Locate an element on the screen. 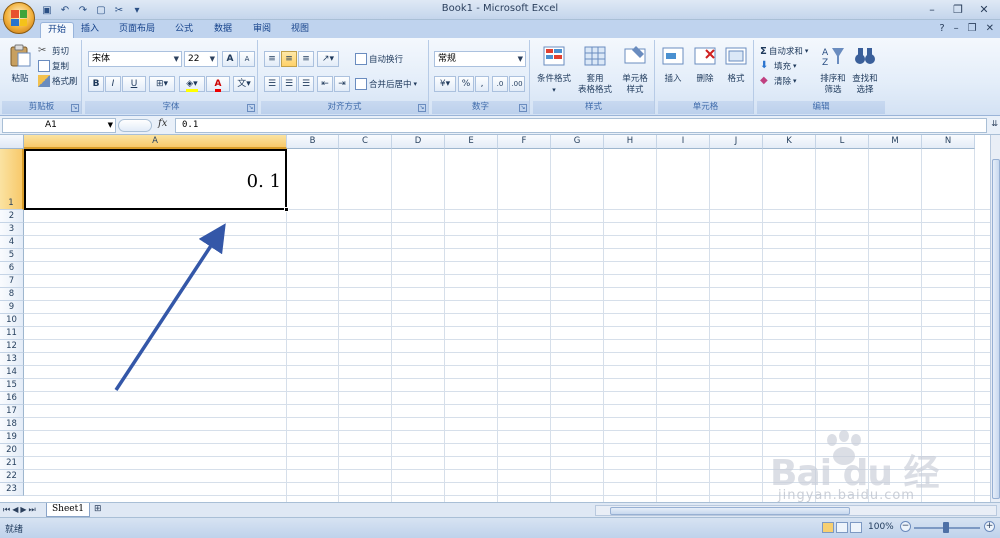  tab-review: 审阅 is located at coordinates (262, 30).